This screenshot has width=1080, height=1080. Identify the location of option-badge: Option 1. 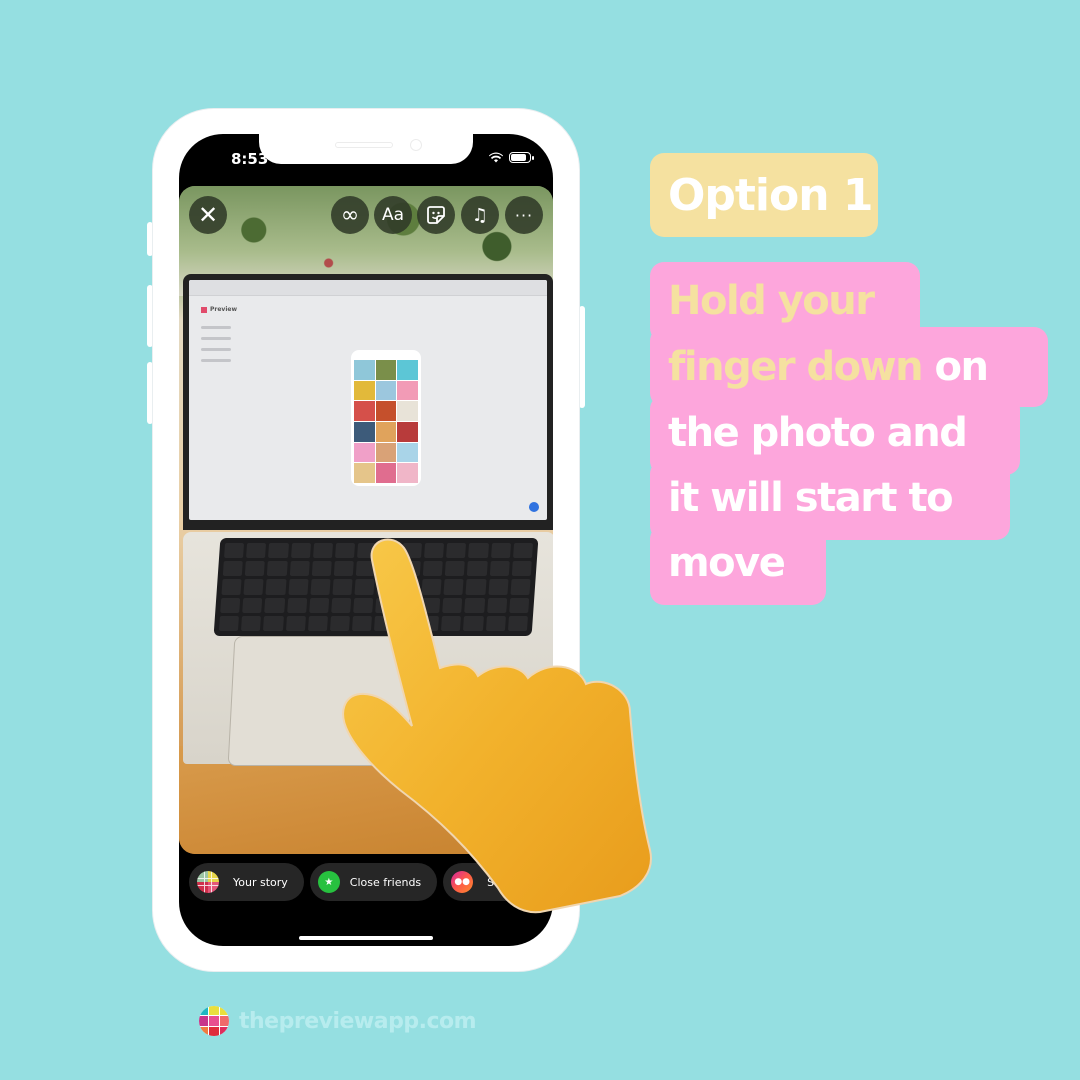
(764, 195).